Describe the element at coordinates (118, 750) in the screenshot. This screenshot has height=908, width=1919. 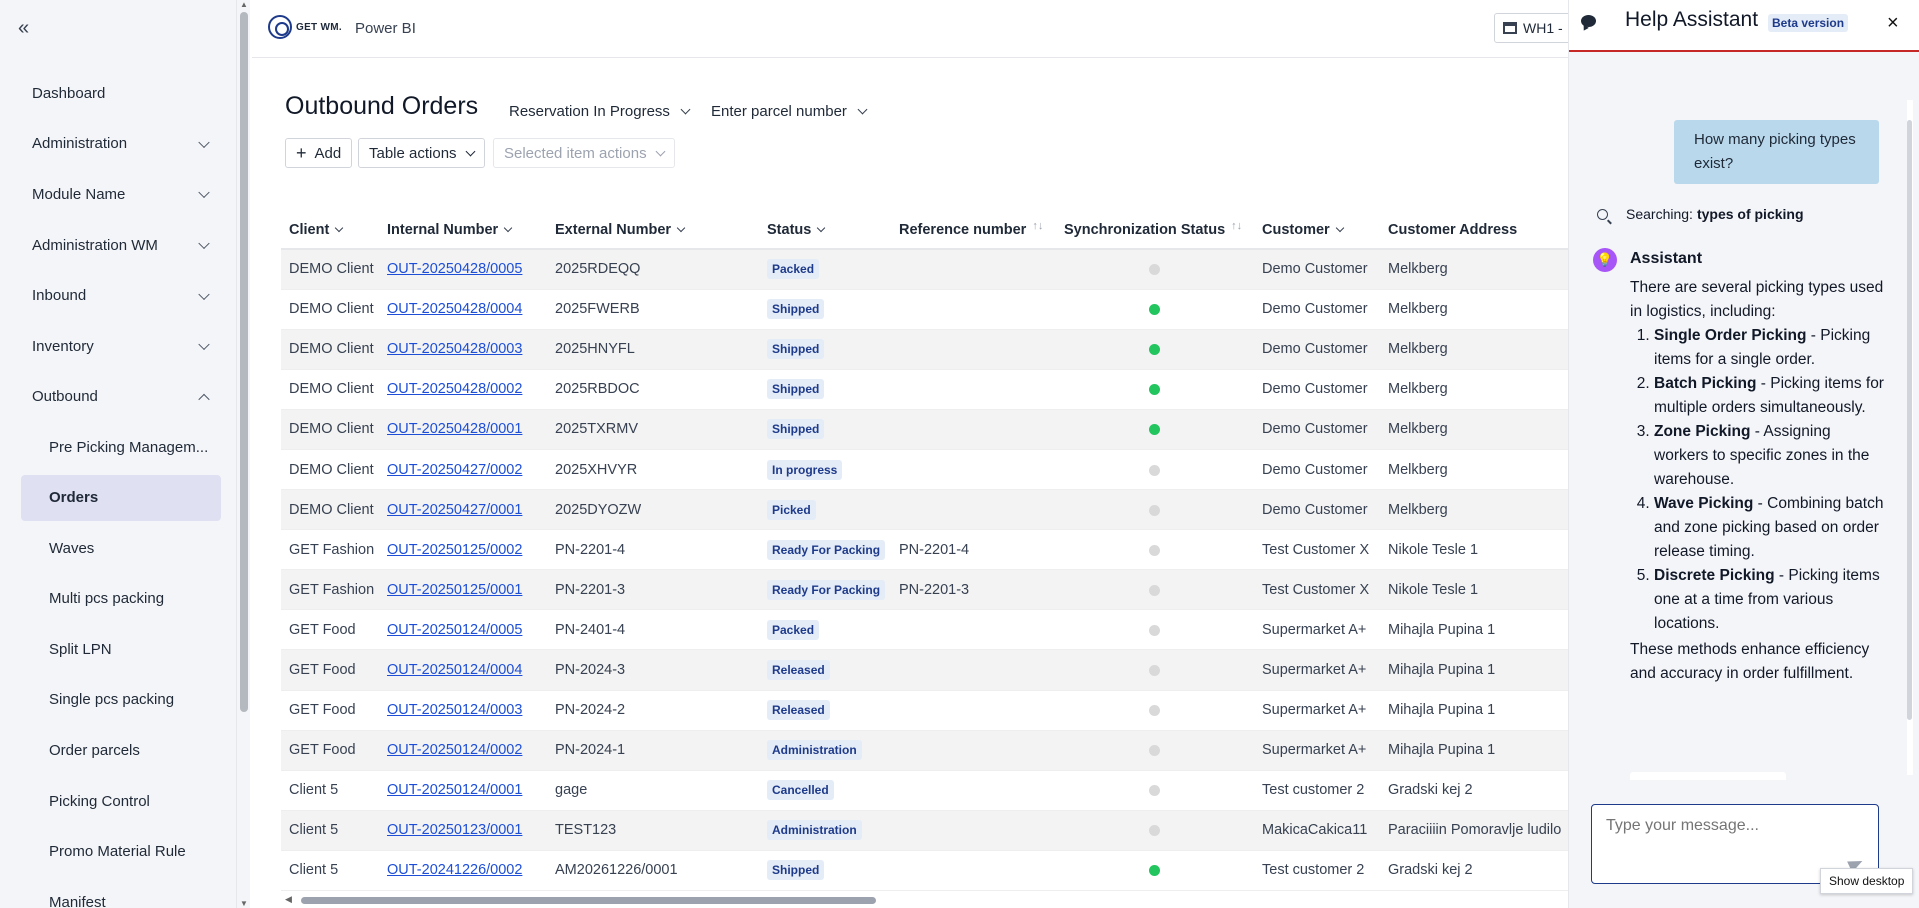
I see `sidebar-subitem-order-parcels: Order parcels` at that location.